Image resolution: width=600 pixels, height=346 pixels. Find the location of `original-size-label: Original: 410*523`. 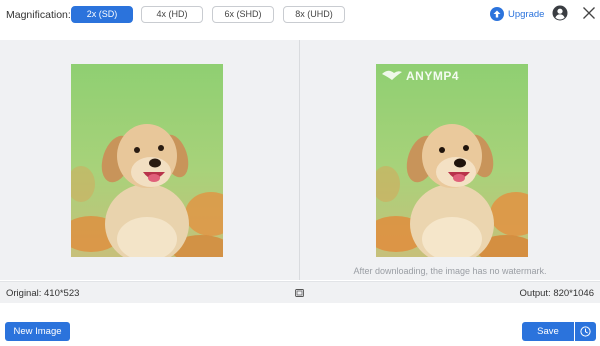

original-size-label: Original: 410*523 is located at coordinates (43, 293).